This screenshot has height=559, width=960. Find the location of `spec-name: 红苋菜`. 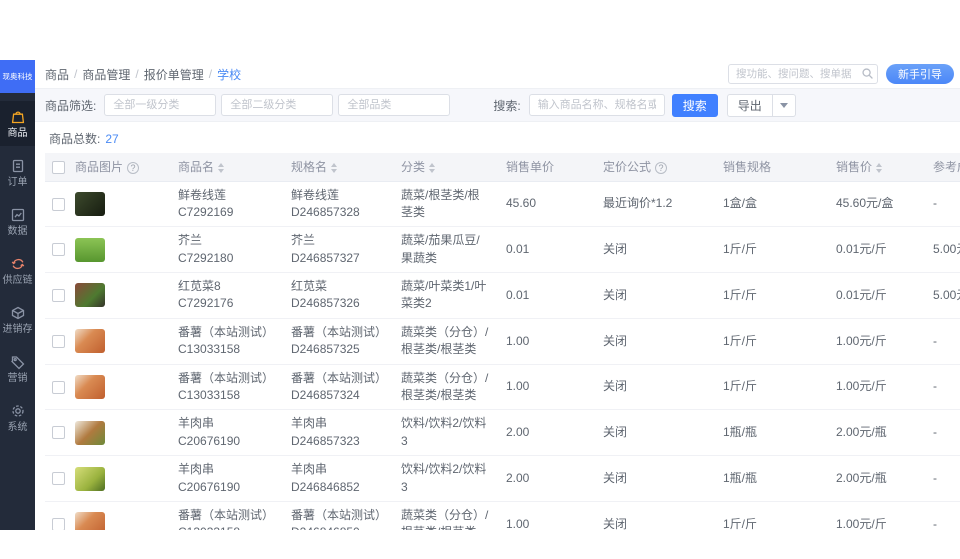

spec-name: 红苋菜 is located at coordinates (309, 286).